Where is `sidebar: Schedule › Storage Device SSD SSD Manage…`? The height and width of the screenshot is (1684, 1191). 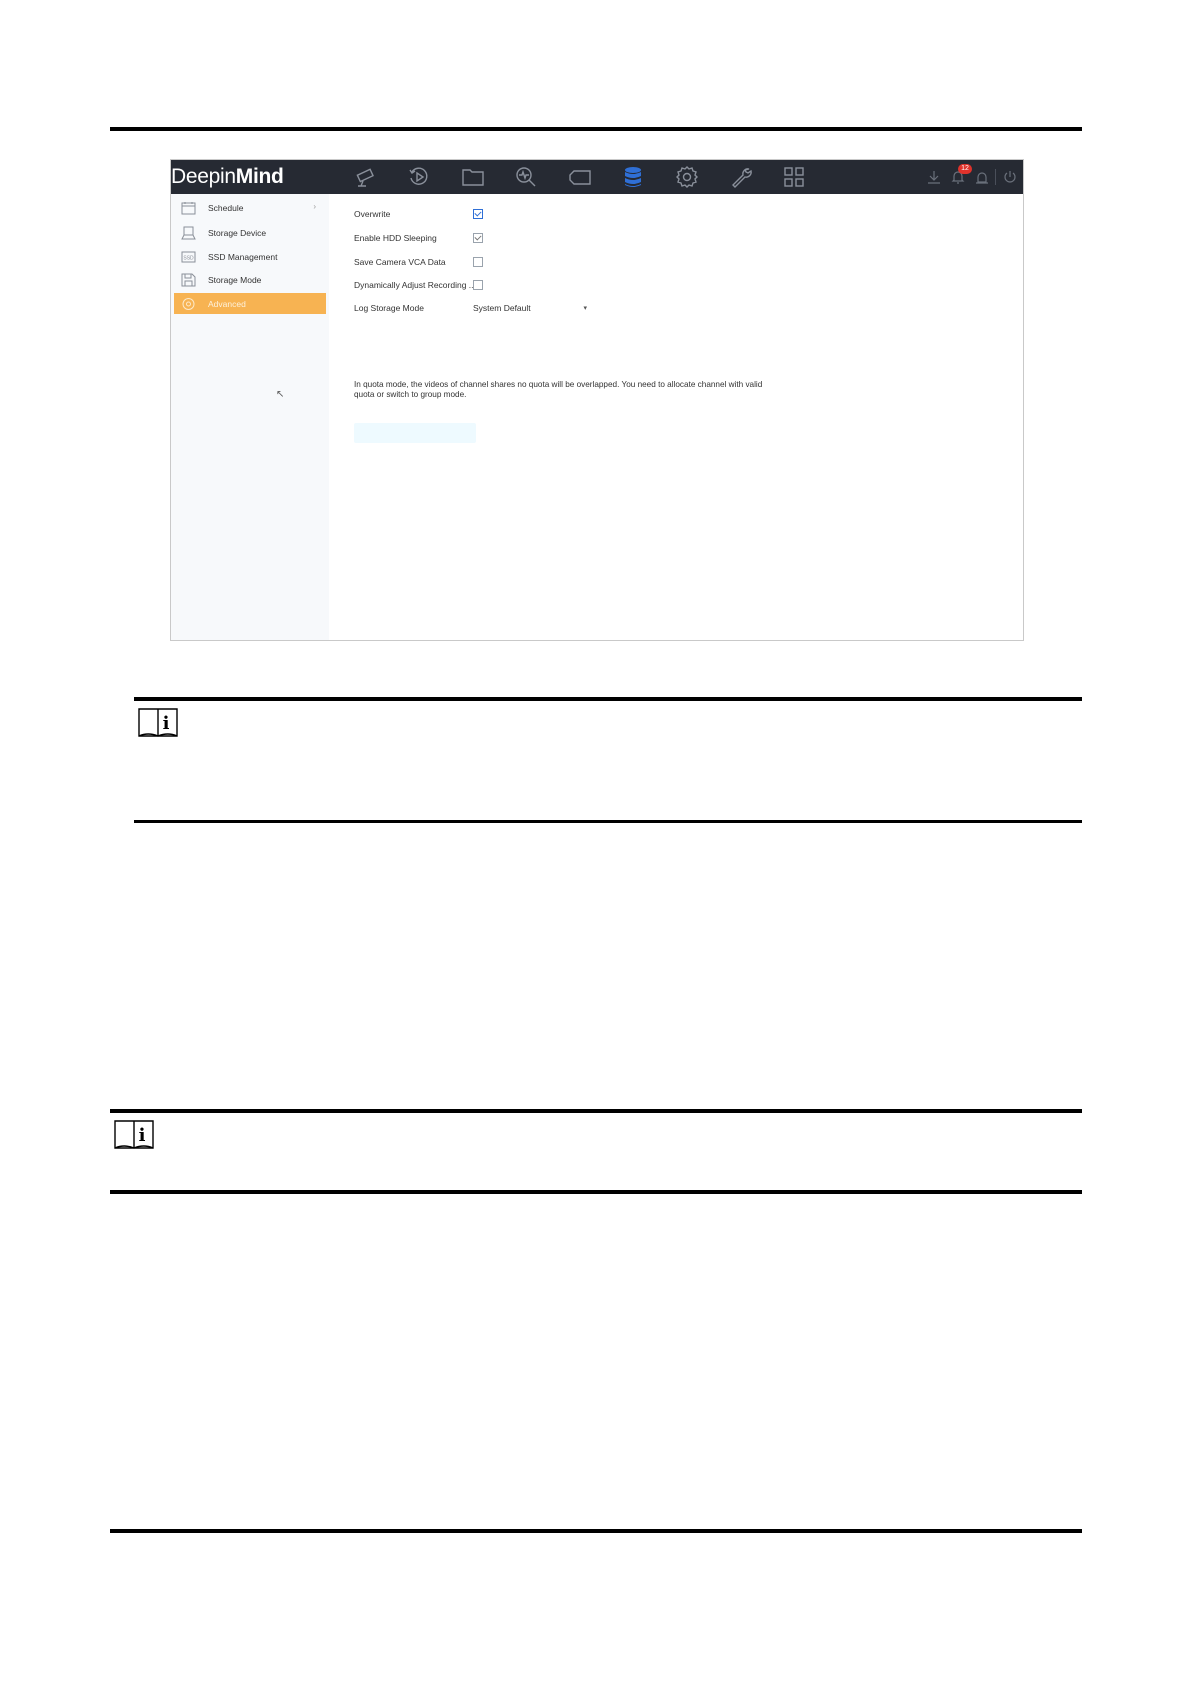
sidebar: Schedule › Storage Device SSD SSD Manage… is located at coordinates (250, 417).